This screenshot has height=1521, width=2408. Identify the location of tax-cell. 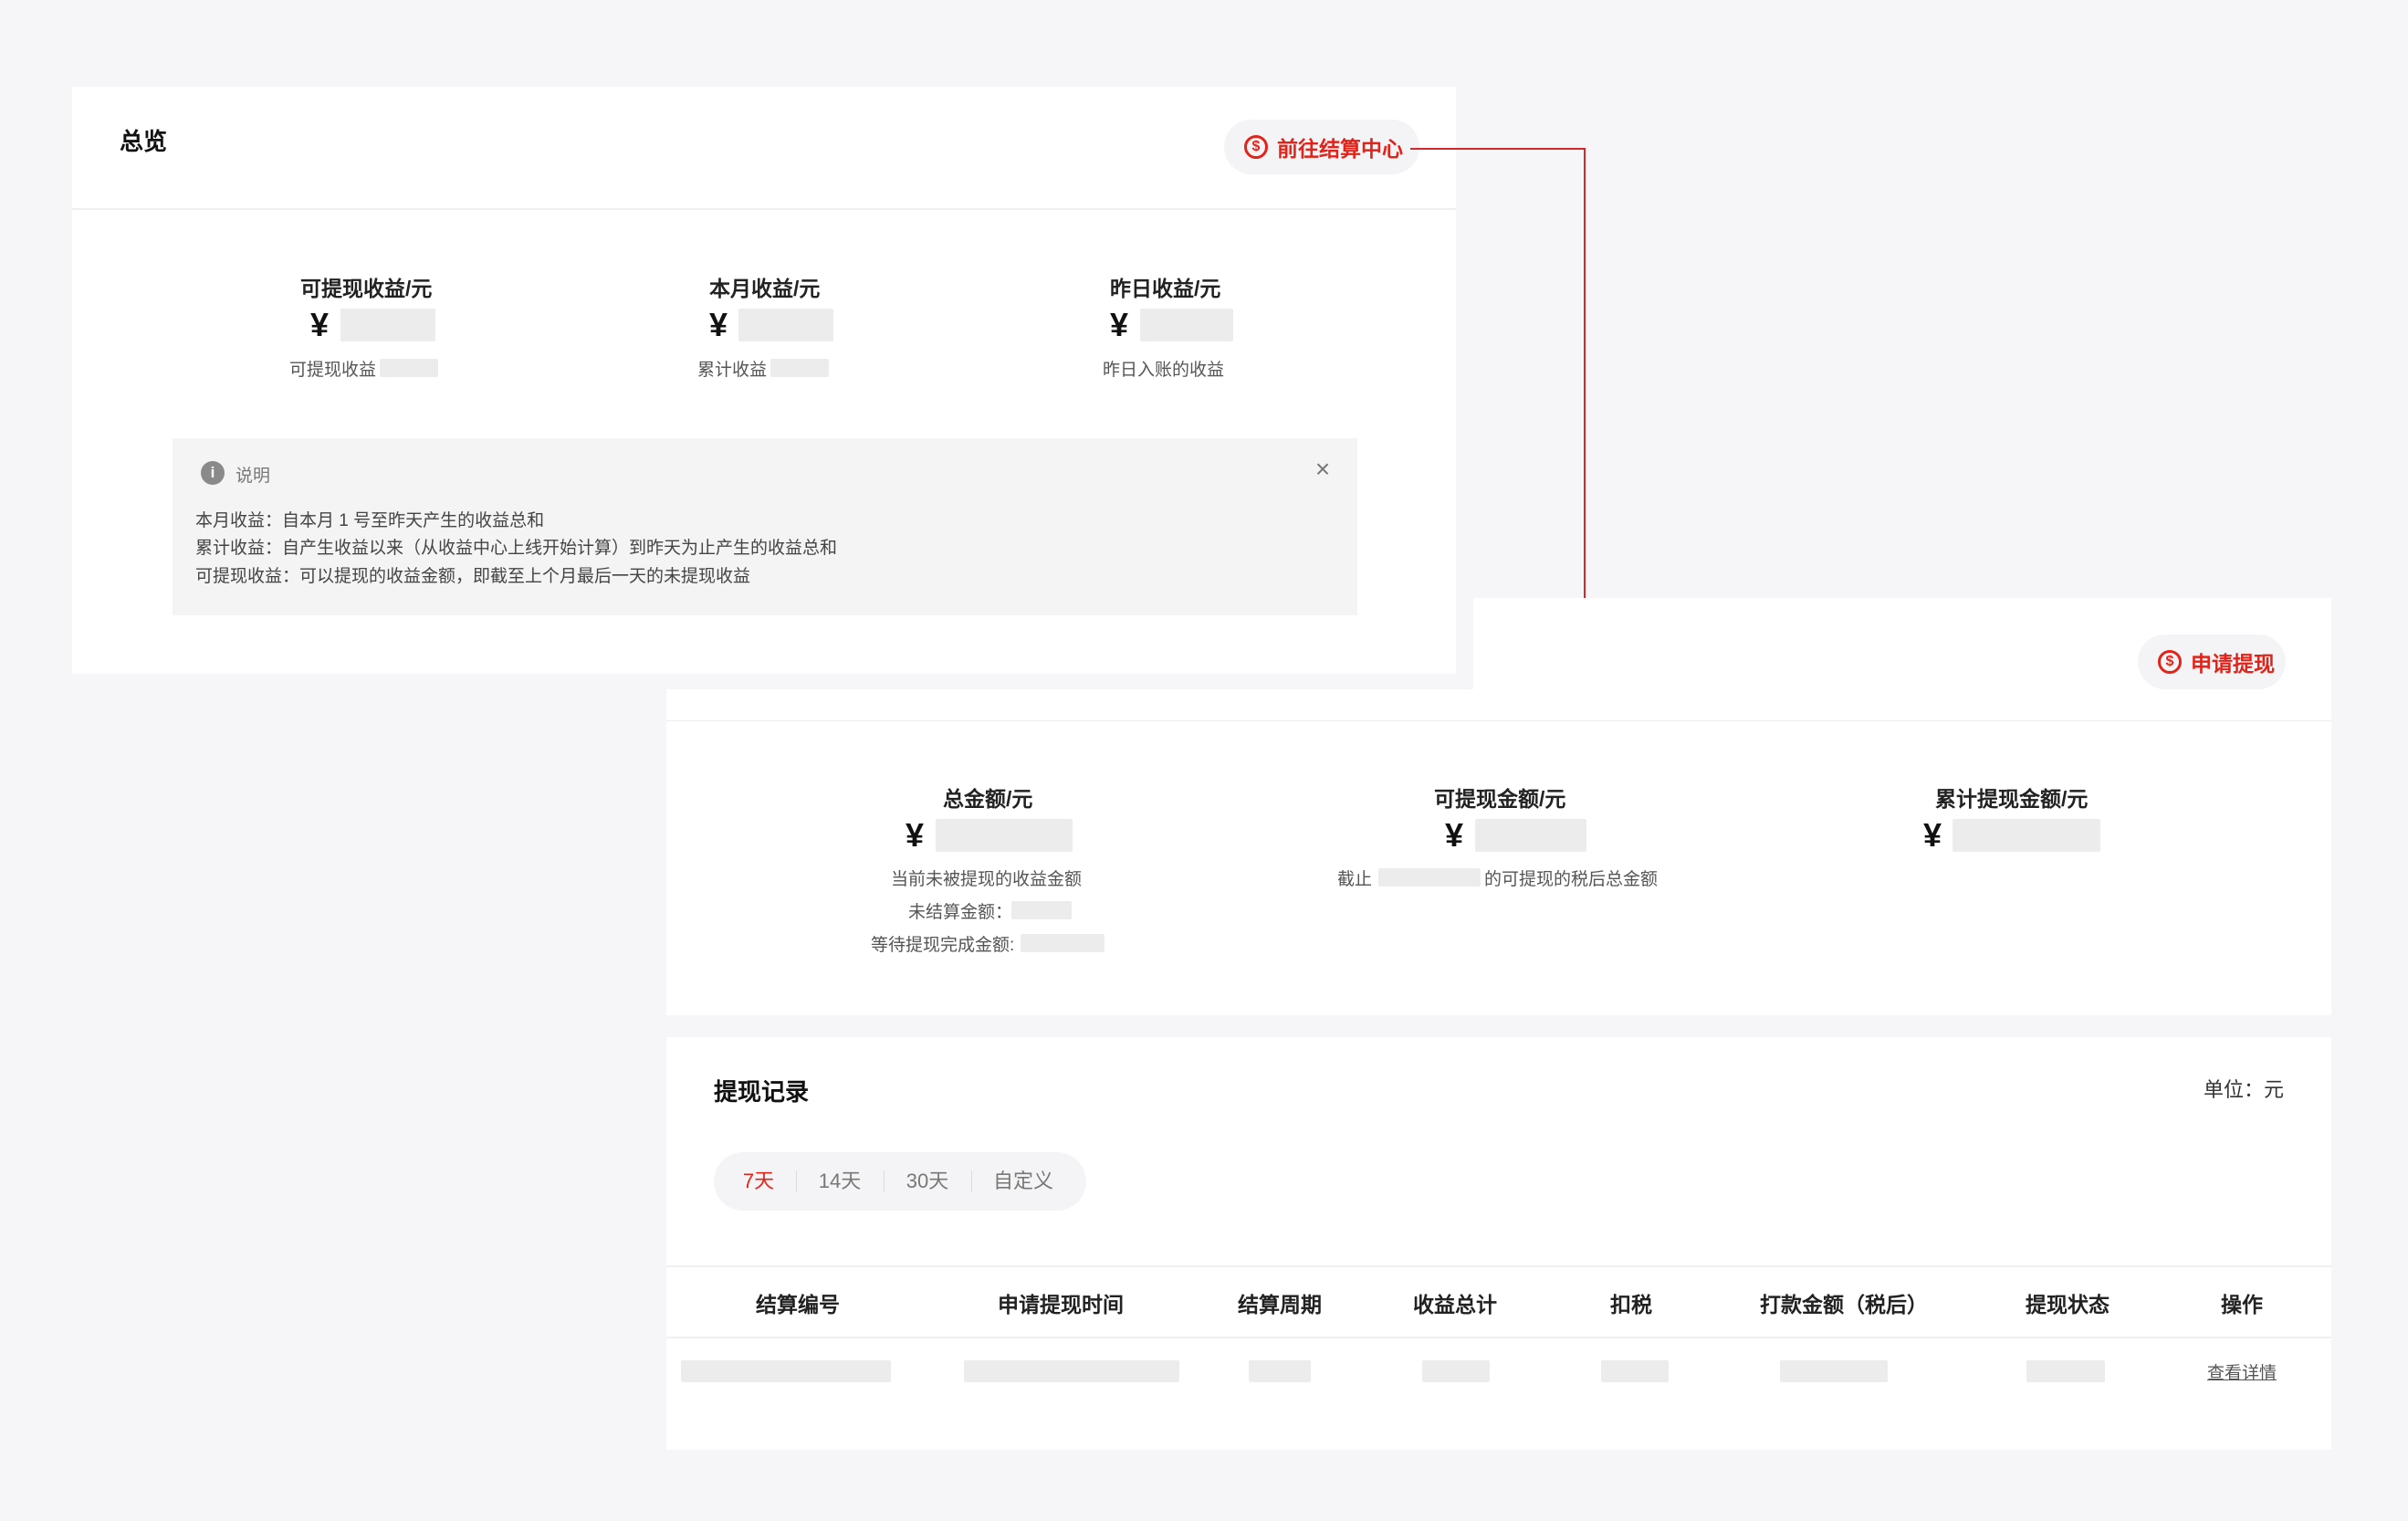
(1635, 1371).